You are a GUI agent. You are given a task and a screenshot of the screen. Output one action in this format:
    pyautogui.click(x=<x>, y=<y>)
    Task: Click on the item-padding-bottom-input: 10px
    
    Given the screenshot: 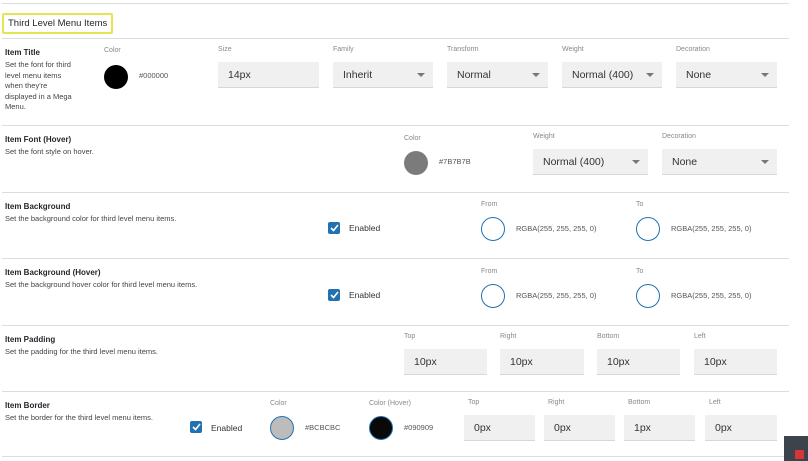 What is the action you would take?
    pyautogui.click(x=638, y=362)
    